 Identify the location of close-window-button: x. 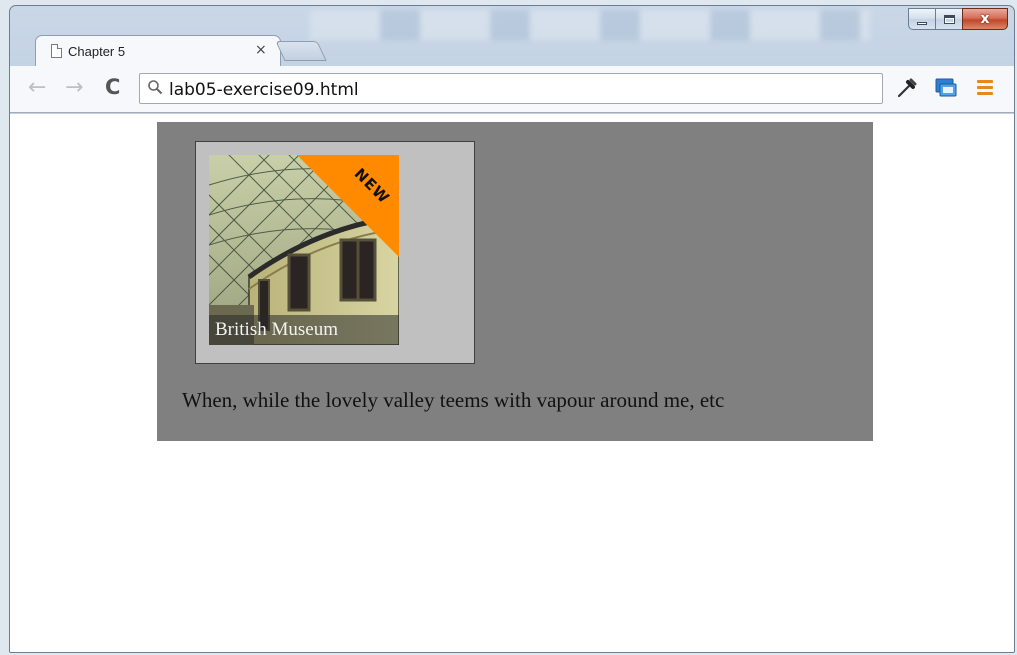
(985, 19).